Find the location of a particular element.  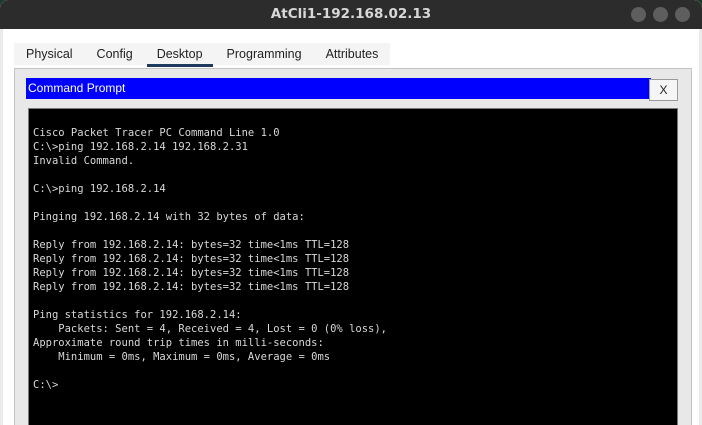

terminal-line: C:\> is located at coordinates (46, 385).